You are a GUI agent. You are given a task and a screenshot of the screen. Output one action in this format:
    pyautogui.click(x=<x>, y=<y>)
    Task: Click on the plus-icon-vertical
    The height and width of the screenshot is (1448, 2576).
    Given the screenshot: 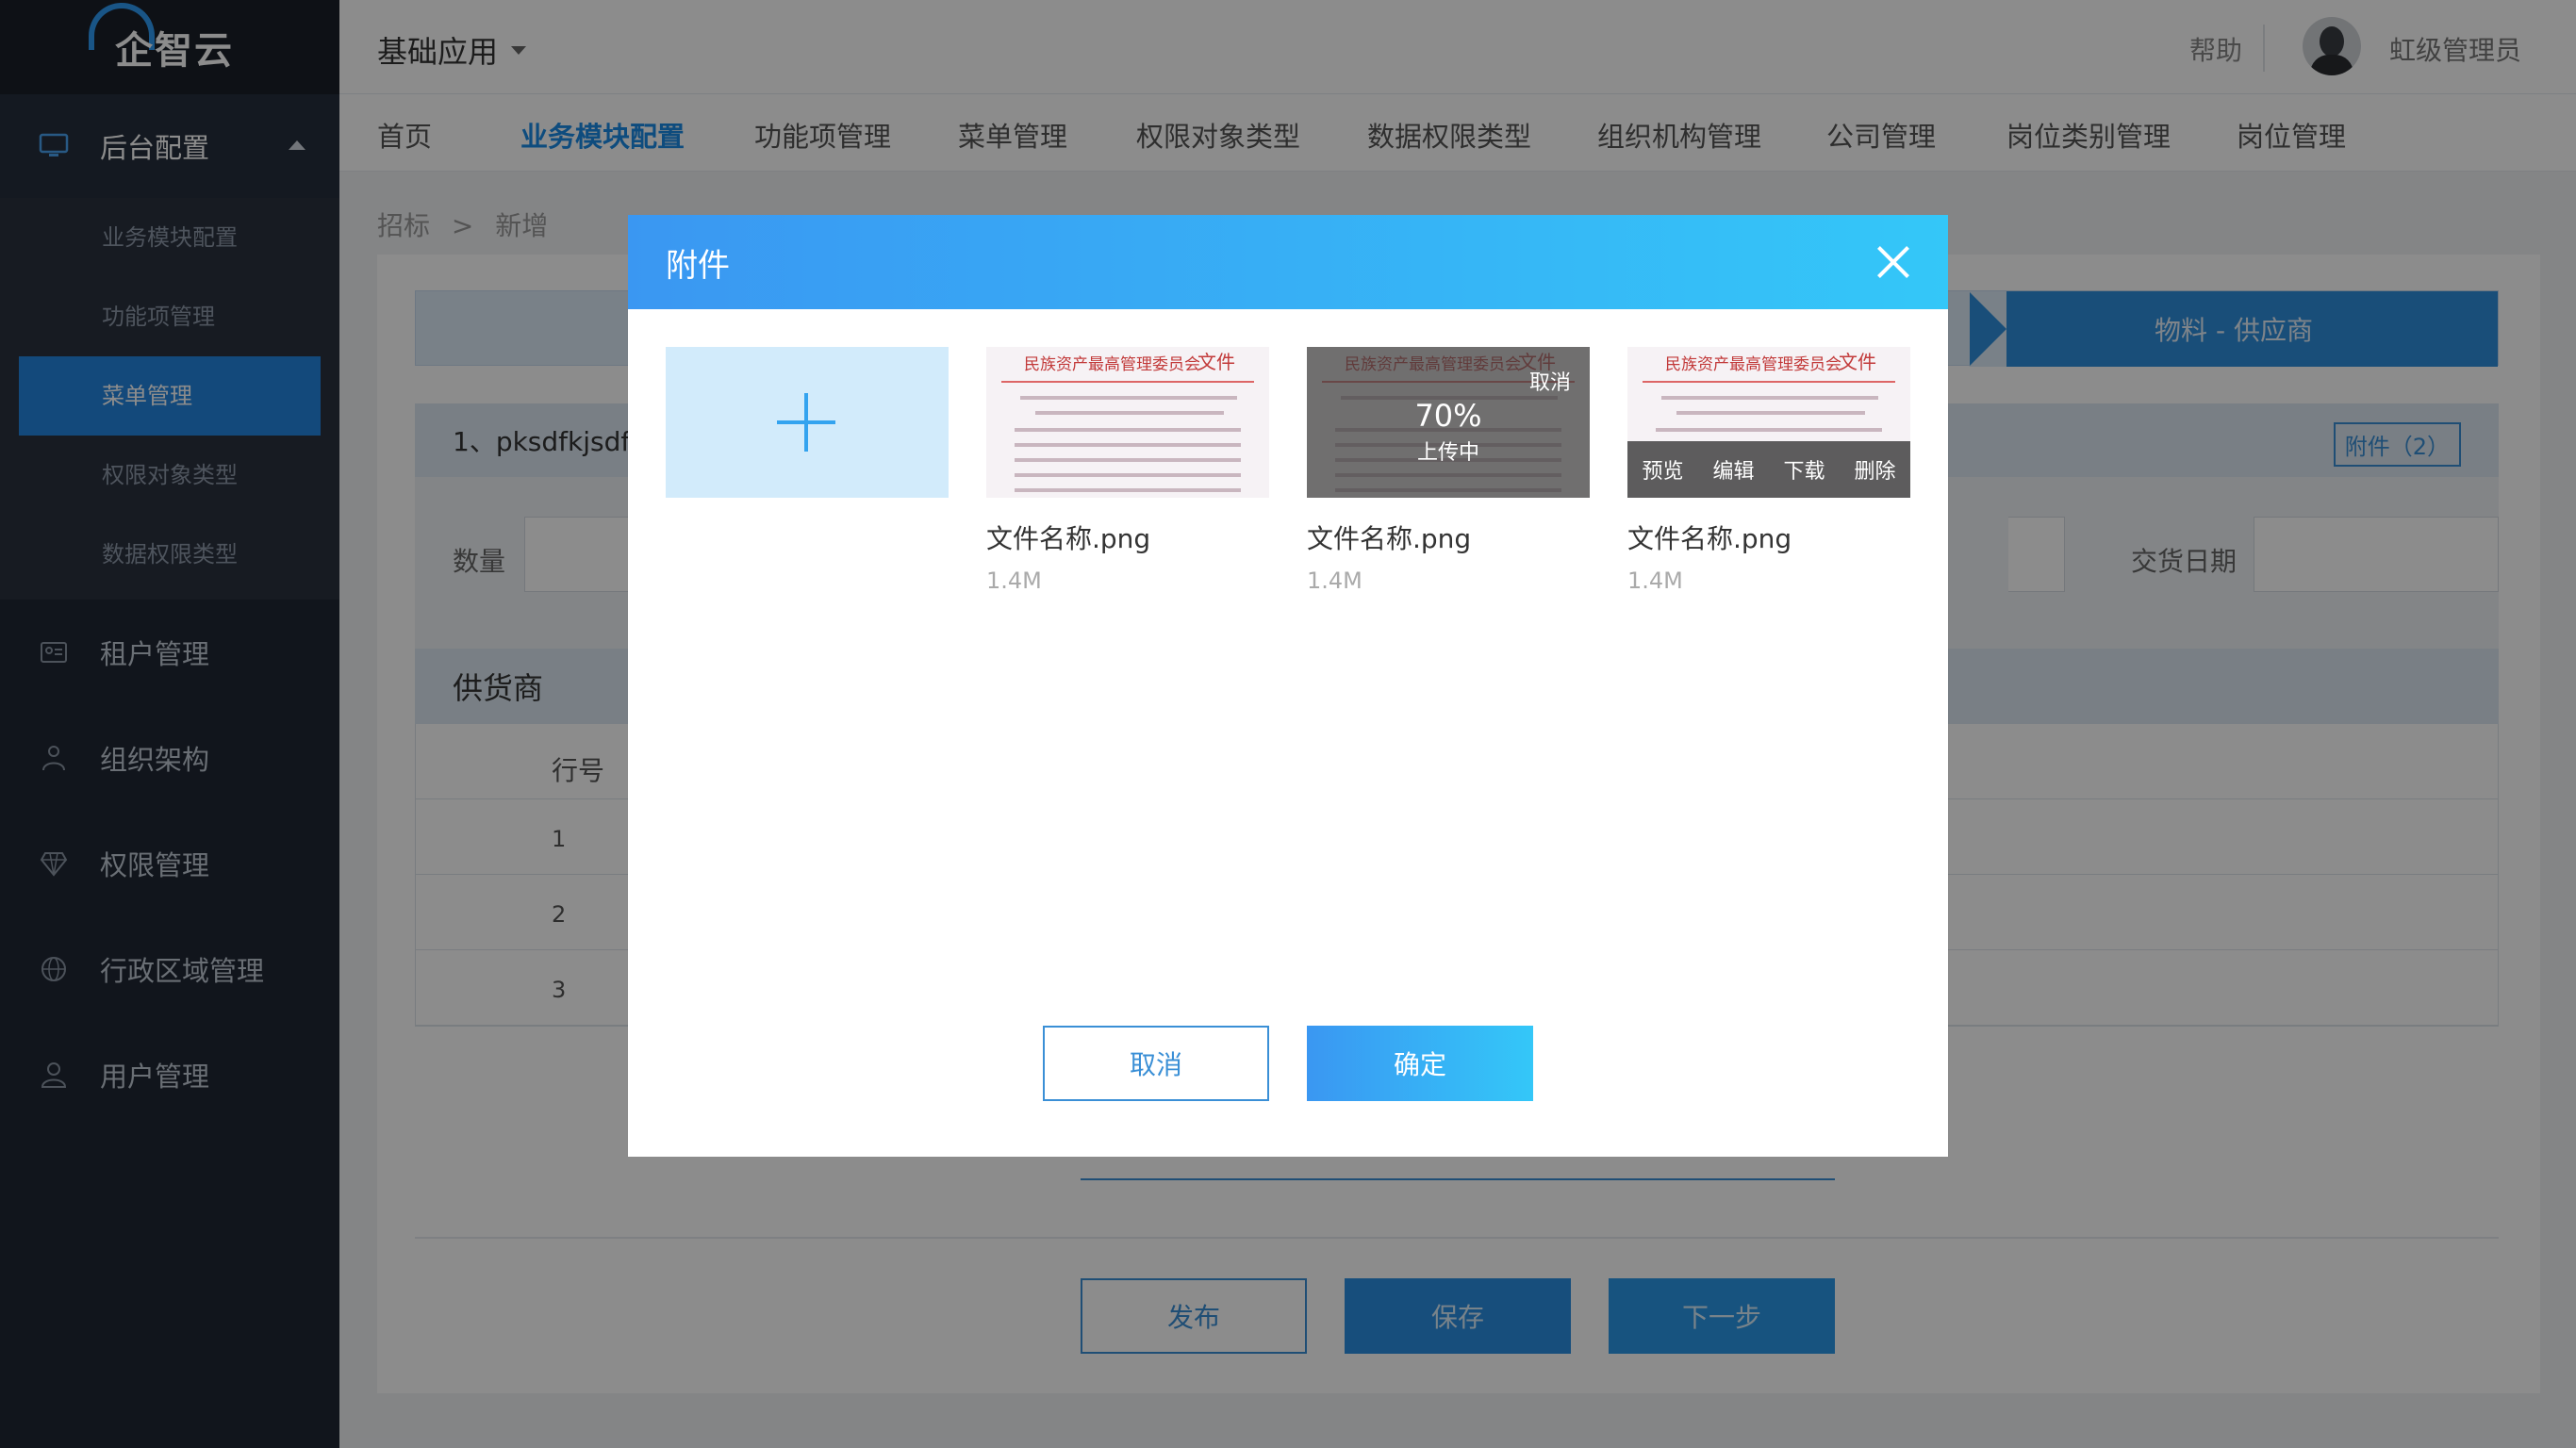 What is the action you would take?
    pyautogui.click(x=806, y=422)
    